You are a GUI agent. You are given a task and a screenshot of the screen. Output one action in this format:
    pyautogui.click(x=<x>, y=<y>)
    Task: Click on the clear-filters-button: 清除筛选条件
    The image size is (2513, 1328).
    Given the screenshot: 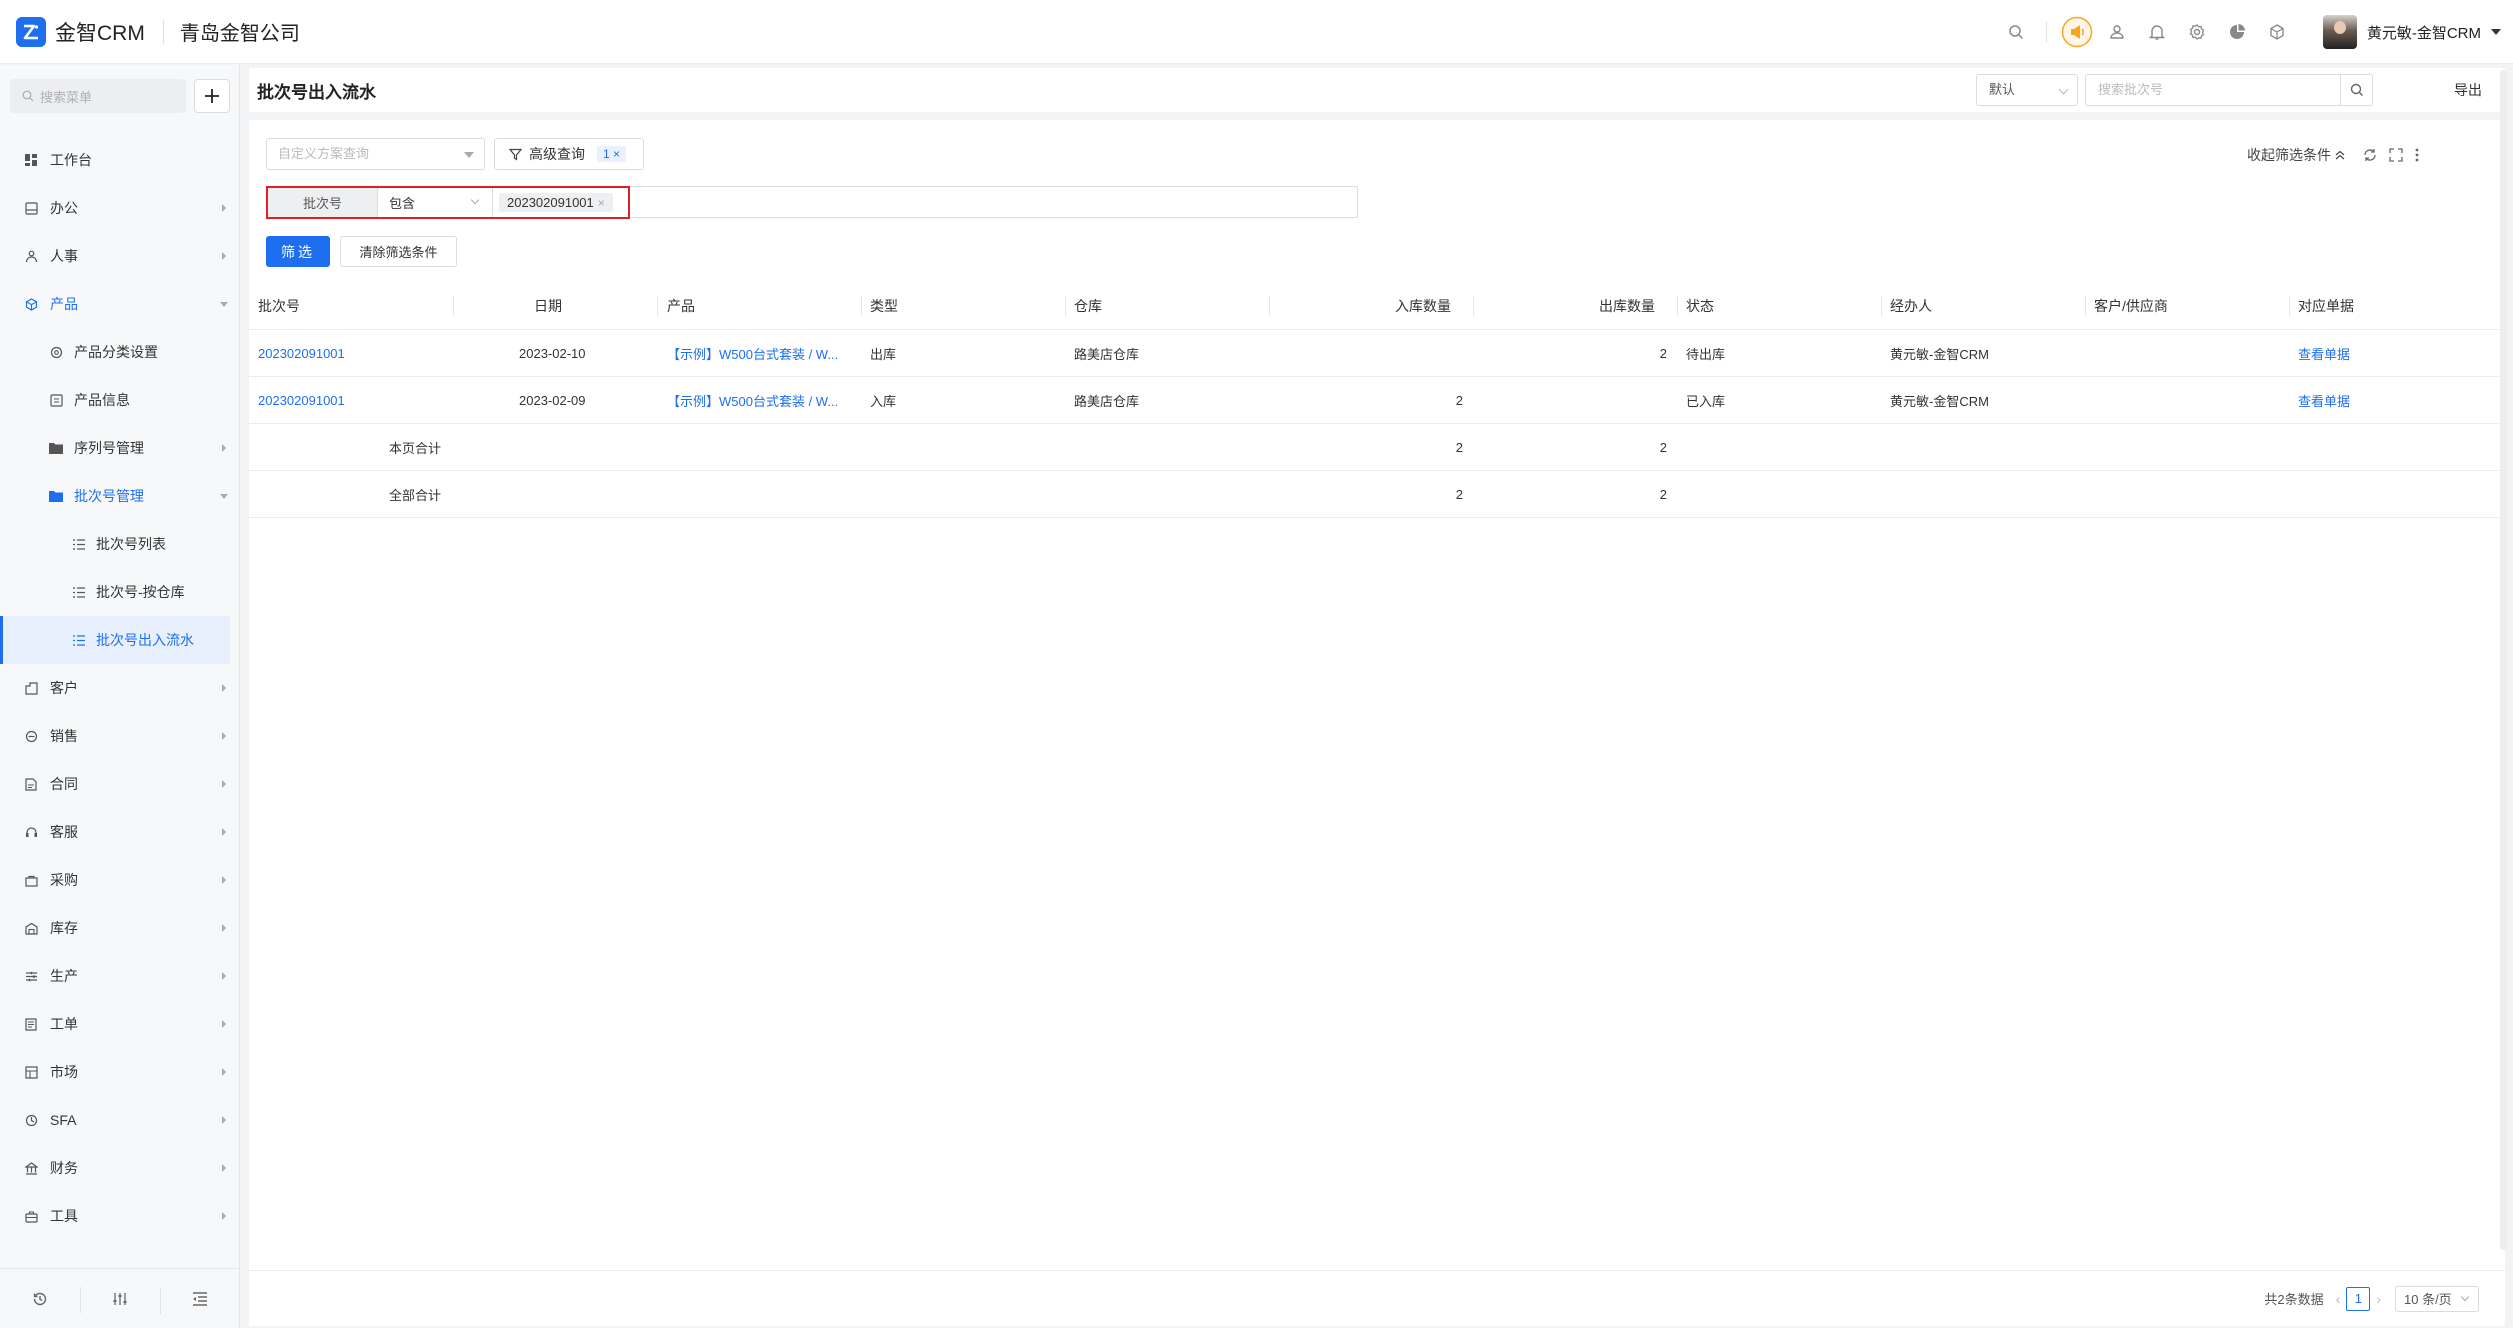 What is the action you would take?
    pyautogui.click(x=398, y=251)
    